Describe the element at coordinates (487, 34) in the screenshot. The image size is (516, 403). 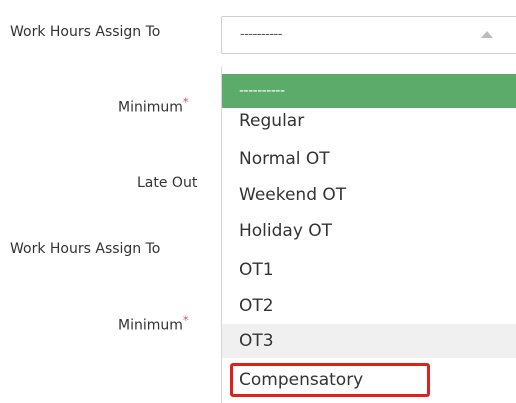
I see `caret-up-icon` at that location.